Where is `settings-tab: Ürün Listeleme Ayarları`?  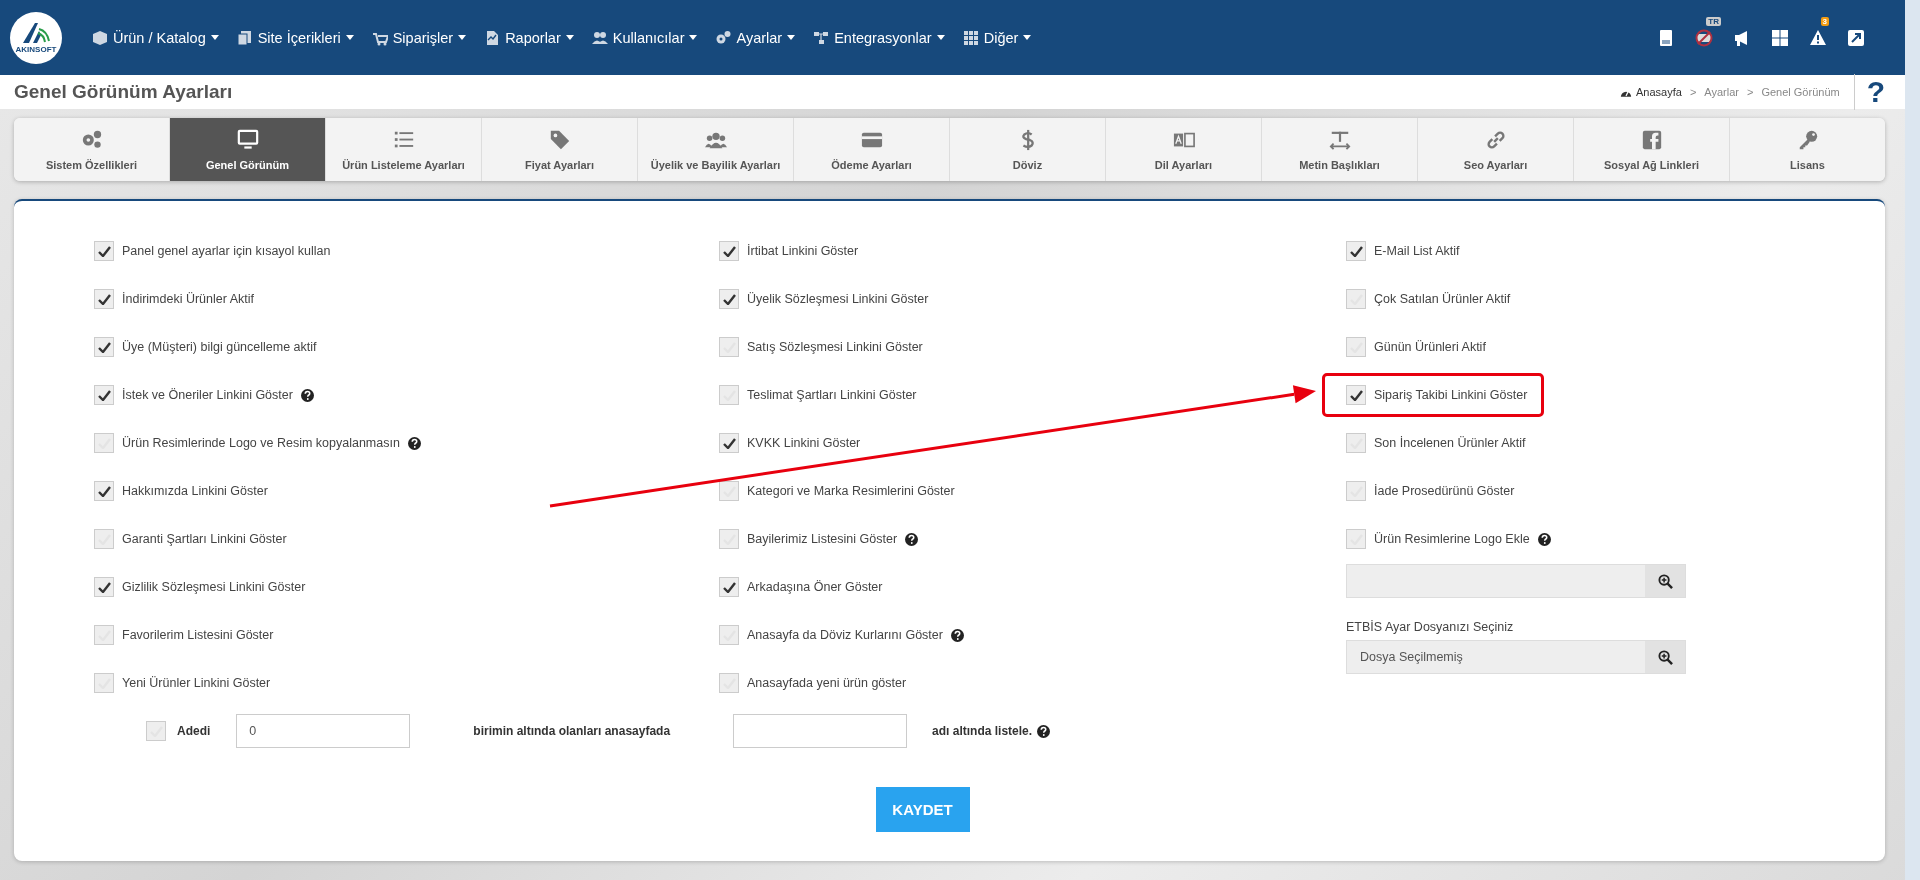
settings-tab: Ürün Listeleme Ayarları is located at coordinates (404, 149).